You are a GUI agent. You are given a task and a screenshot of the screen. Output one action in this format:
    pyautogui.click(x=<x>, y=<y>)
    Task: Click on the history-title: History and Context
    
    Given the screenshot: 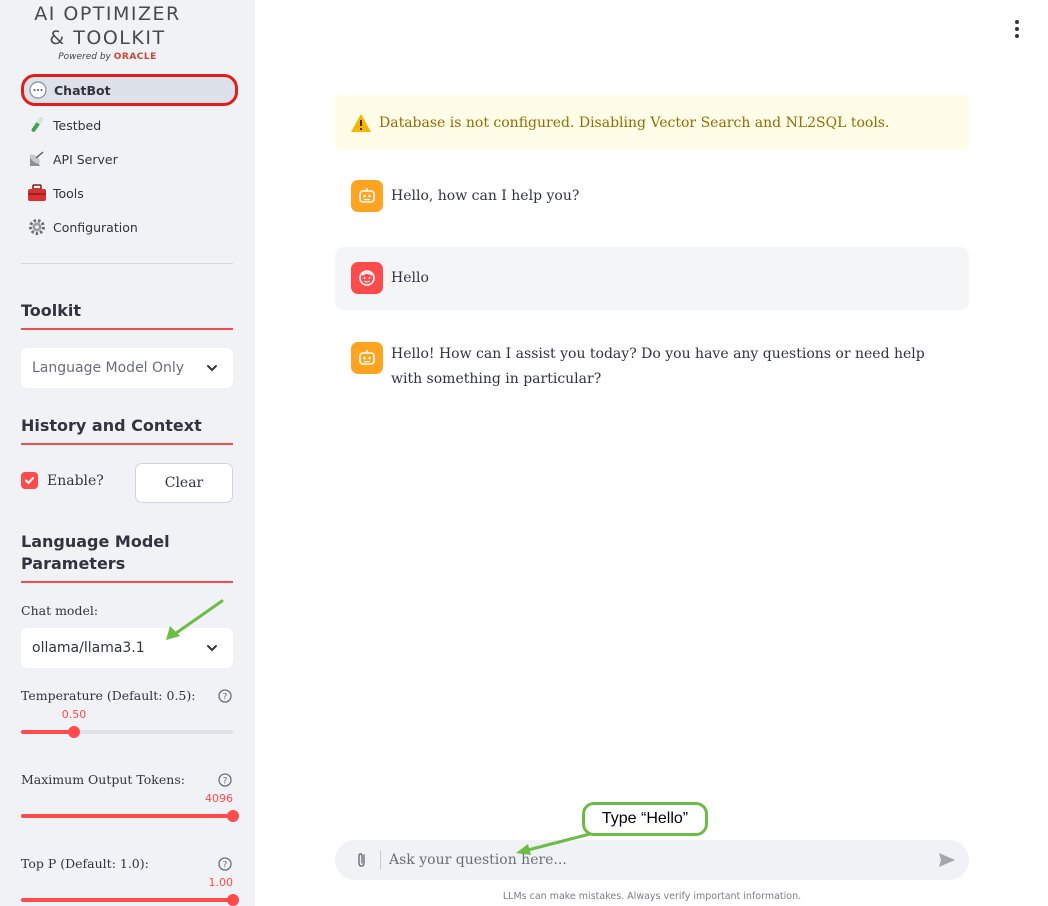 What is the action you would take?
    pyautogui.click(x=127, y=430)
    